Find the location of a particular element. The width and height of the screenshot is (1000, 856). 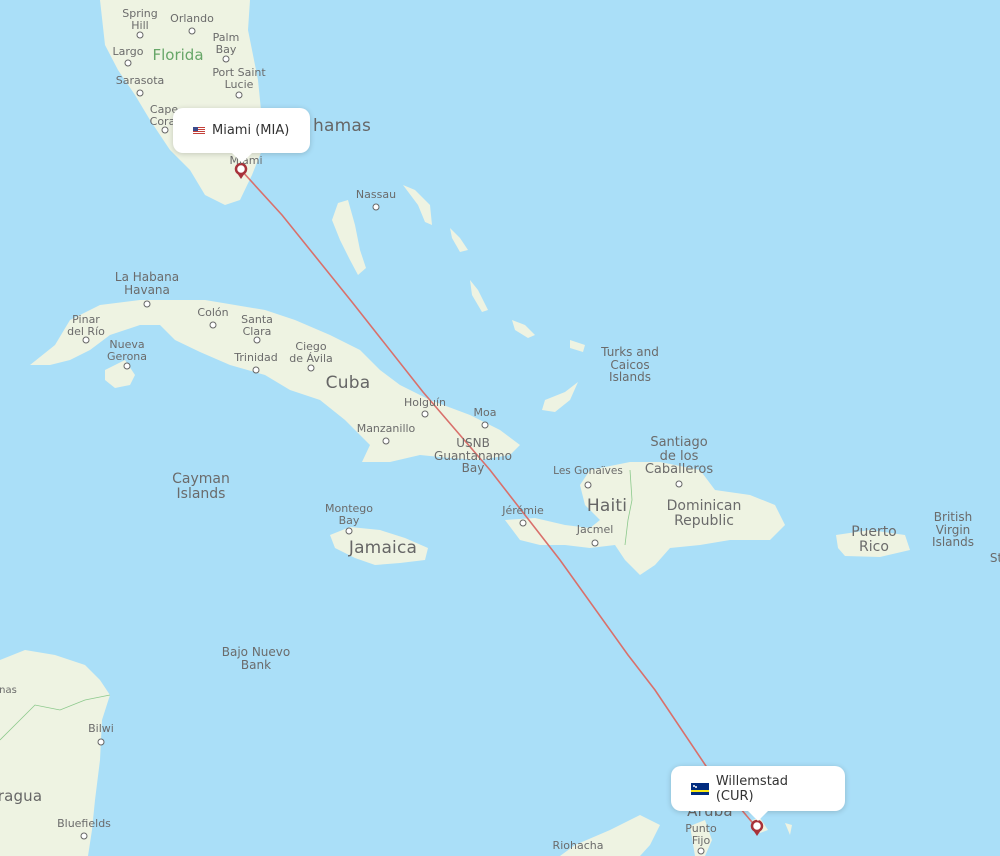

destination-airport-popup: Willemstad (CUR) is located at coordinates (758, 793).